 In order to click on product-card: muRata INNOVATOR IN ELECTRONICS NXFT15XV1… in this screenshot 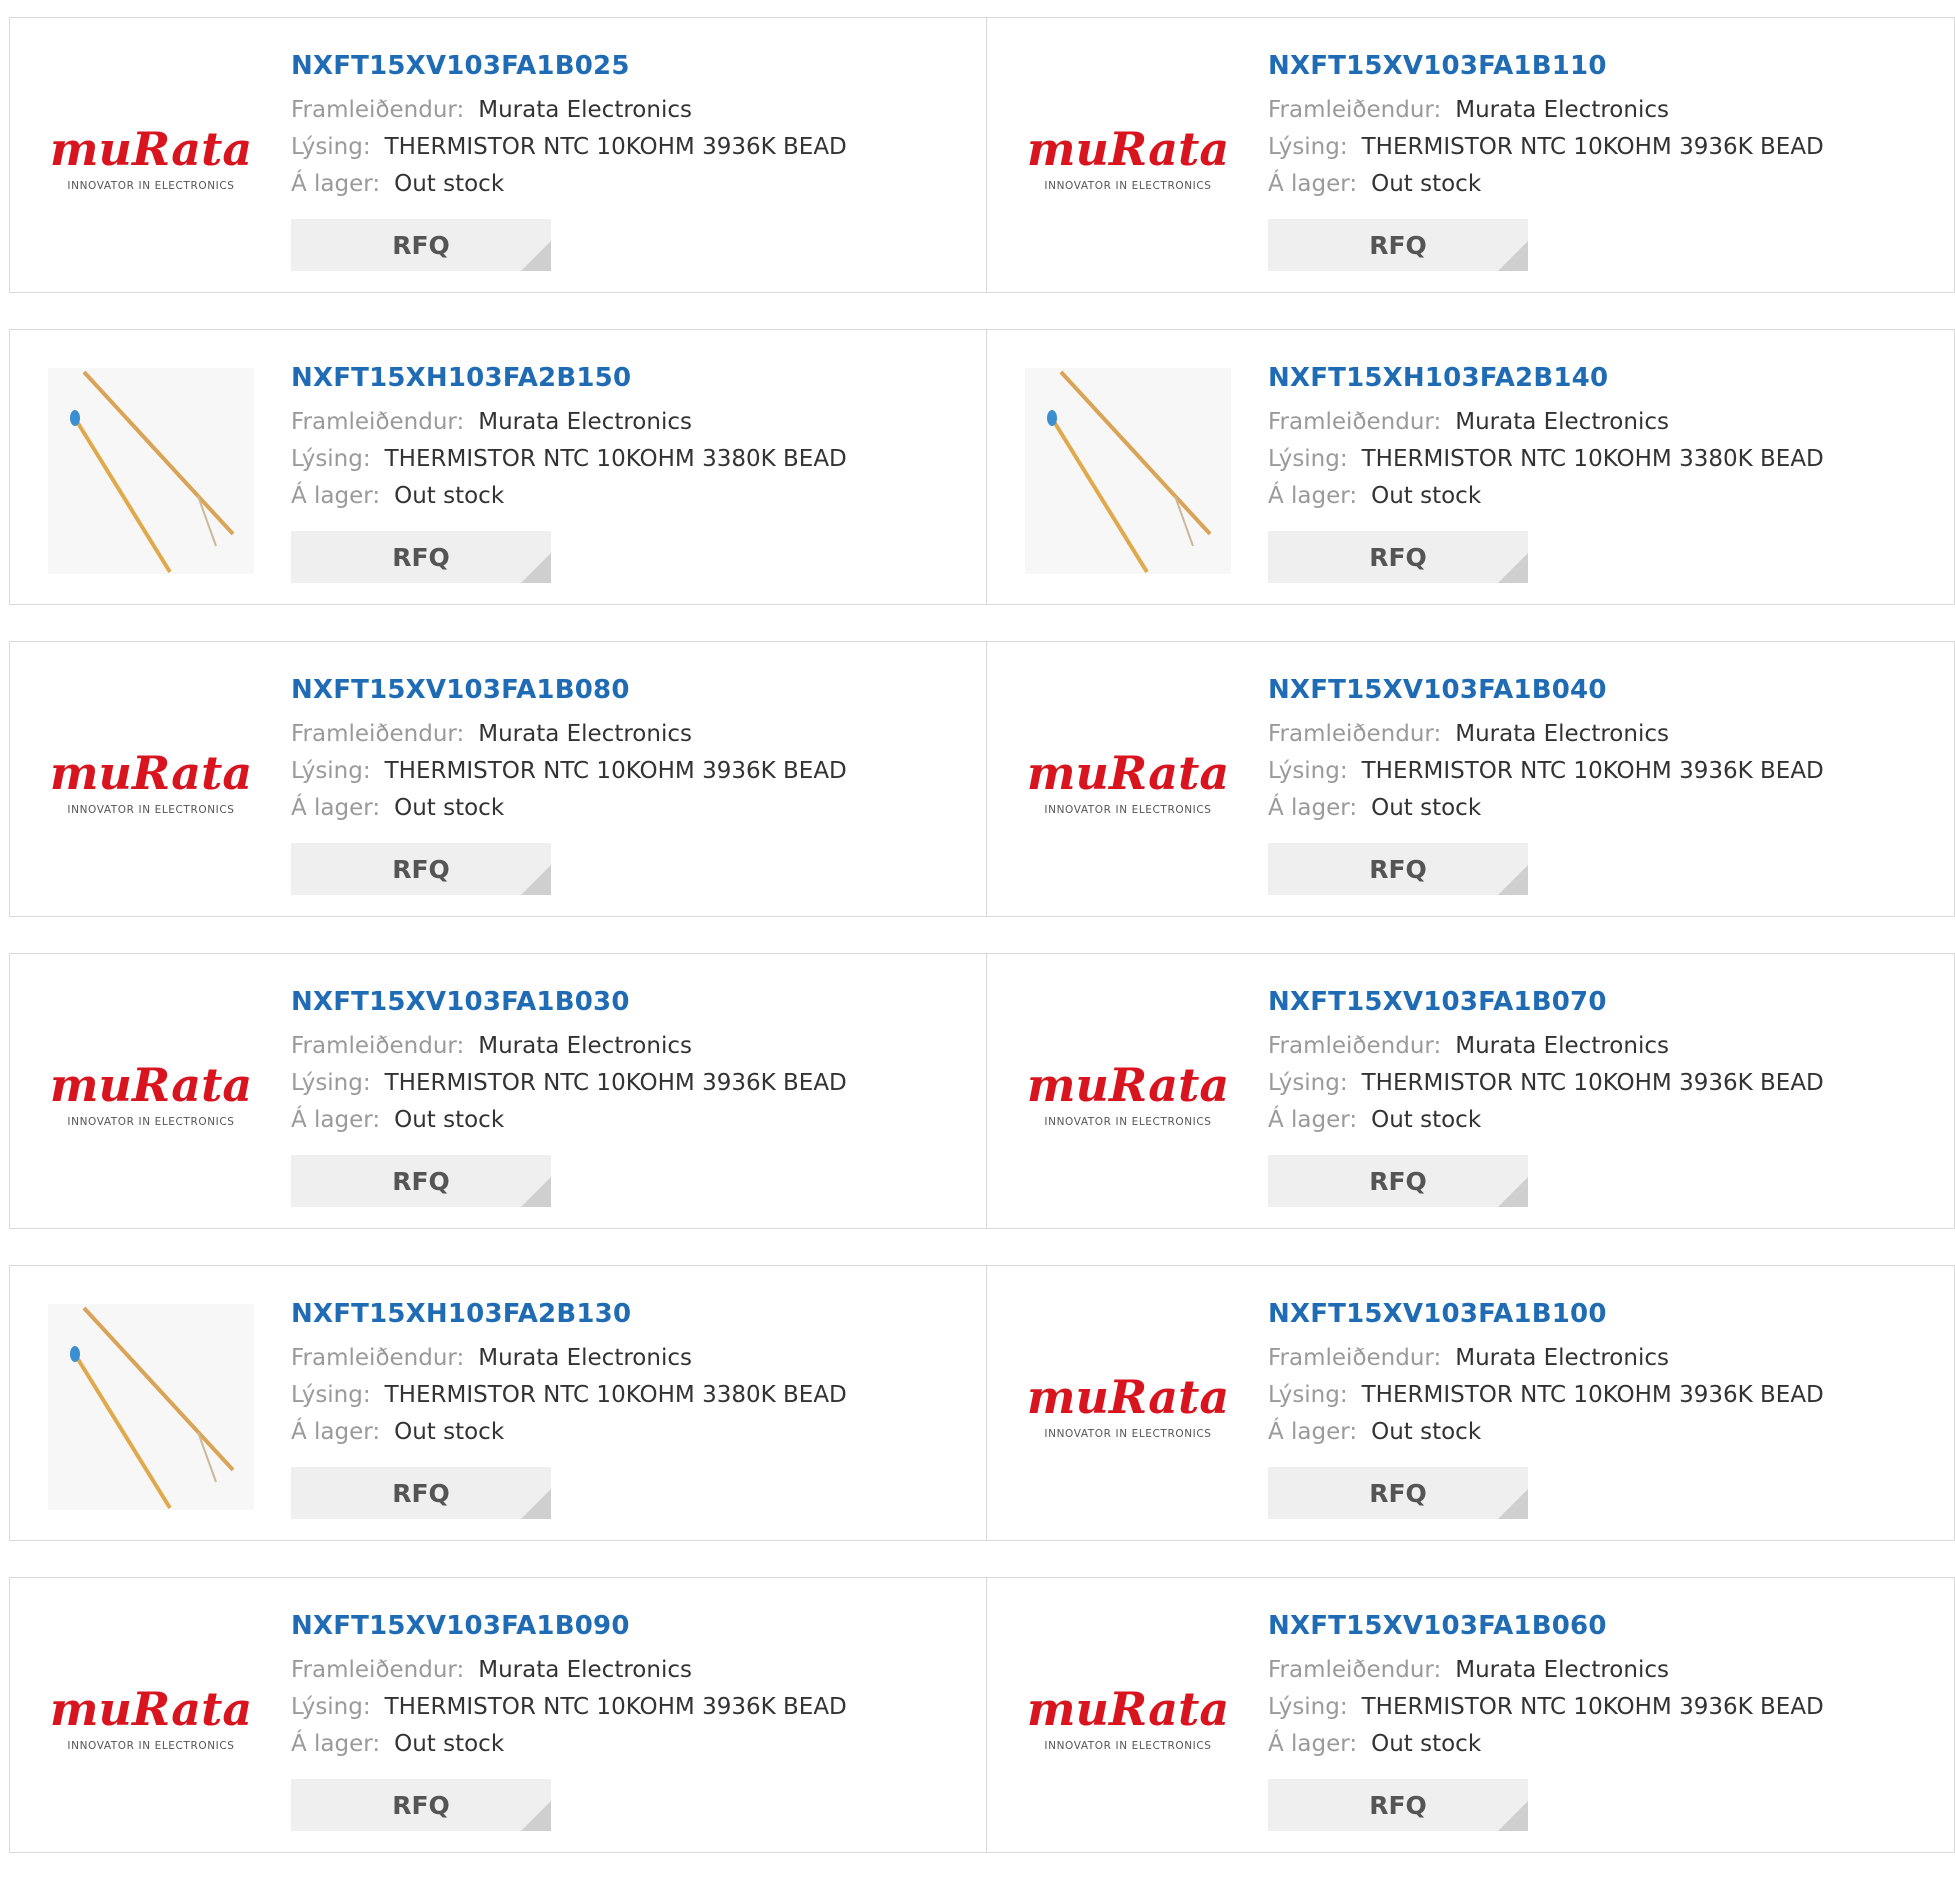, I will do `click(1471, 1715)`.